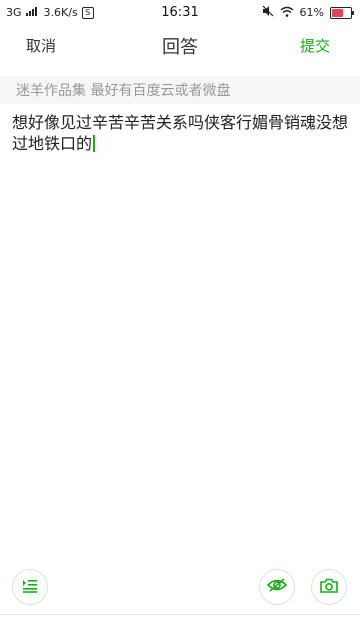 Image resolution: width=360 pixels, height=640 pixels. Describe the element at coordinates (337, 12) in the screenshot. I see `battery-fill` at that location.